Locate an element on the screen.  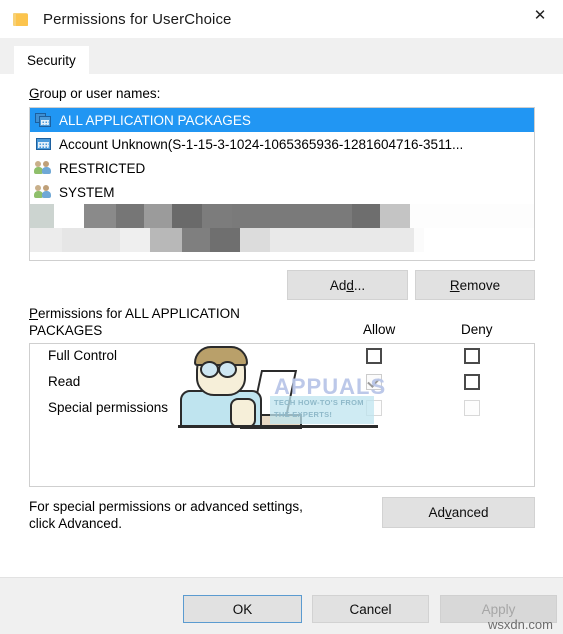
tab-security: Security is located at coordinates (51, 60).